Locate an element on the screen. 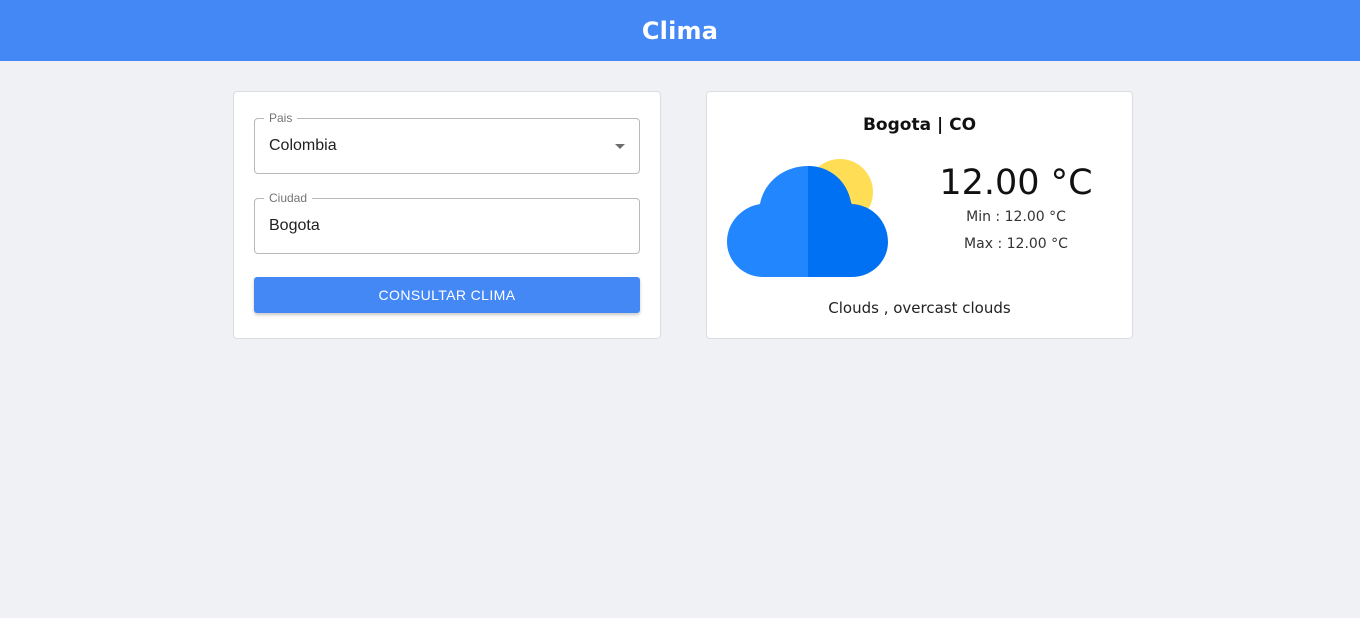 This screenshot has width=1360, height=618. min-temperature: Min : 12.00 °C is located at coordinates (1016, 217).